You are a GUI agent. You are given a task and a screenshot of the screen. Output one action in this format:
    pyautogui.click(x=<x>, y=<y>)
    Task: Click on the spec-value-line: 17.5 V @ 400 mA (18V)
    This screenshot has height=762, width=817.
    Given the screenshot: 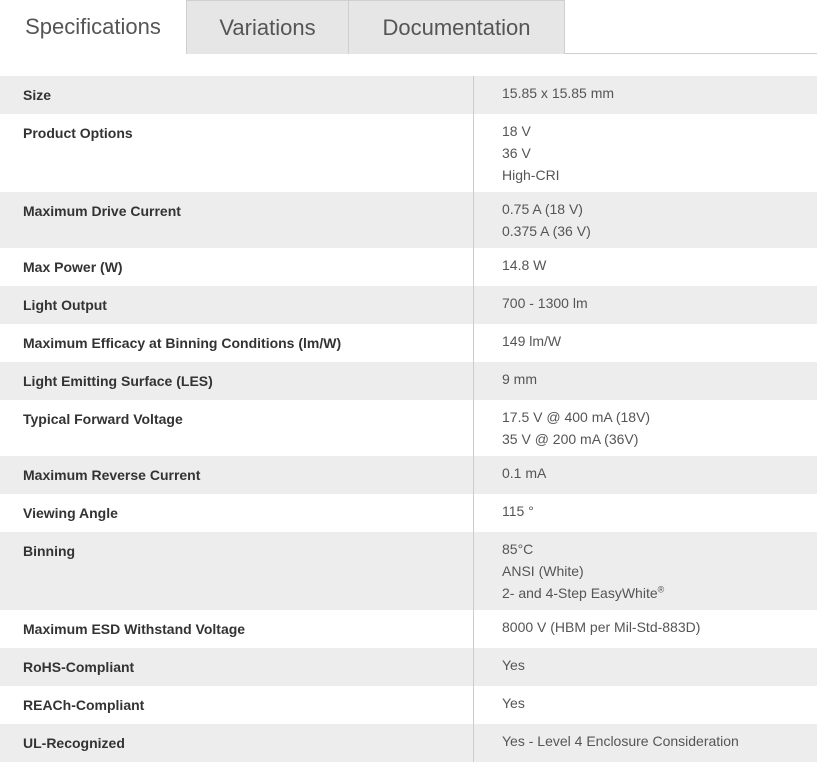 What is the action you would take?
    pyautogui.click(x=659, y=417)
    